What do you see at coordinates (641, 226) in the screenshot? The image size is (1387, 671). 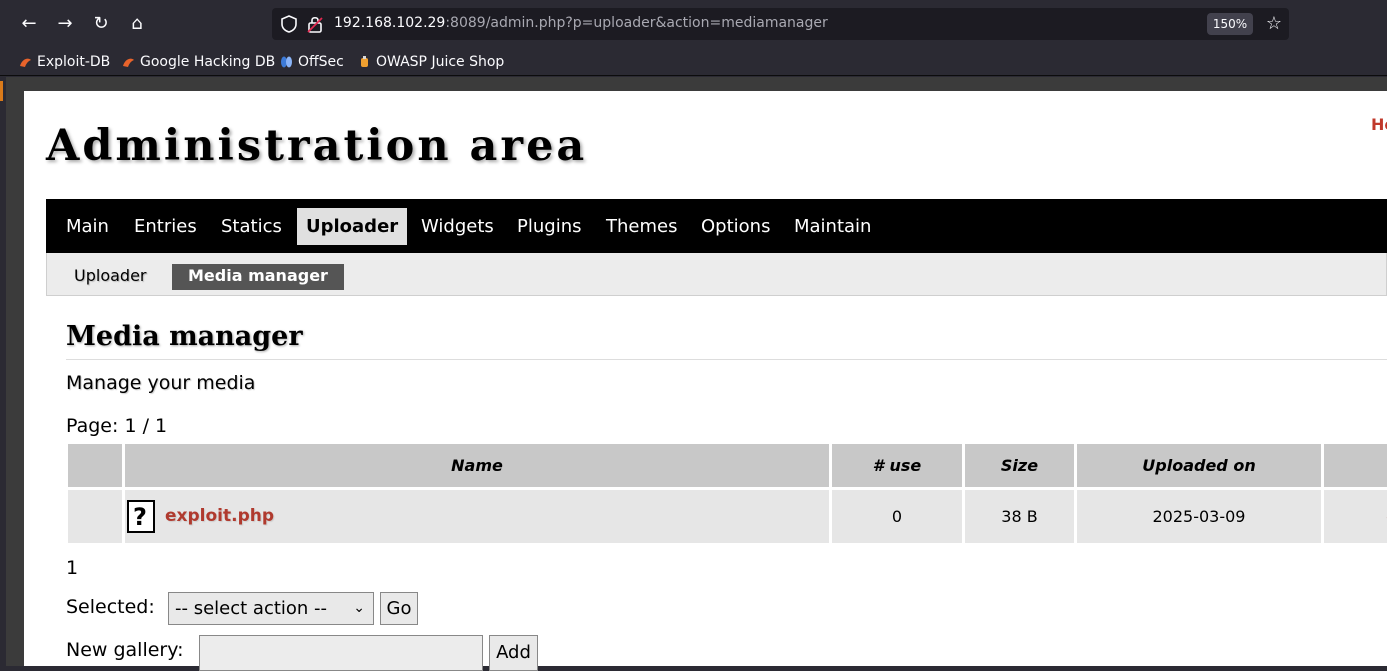 I see `nav-themes: Themes` at bounding box center [641, 226].